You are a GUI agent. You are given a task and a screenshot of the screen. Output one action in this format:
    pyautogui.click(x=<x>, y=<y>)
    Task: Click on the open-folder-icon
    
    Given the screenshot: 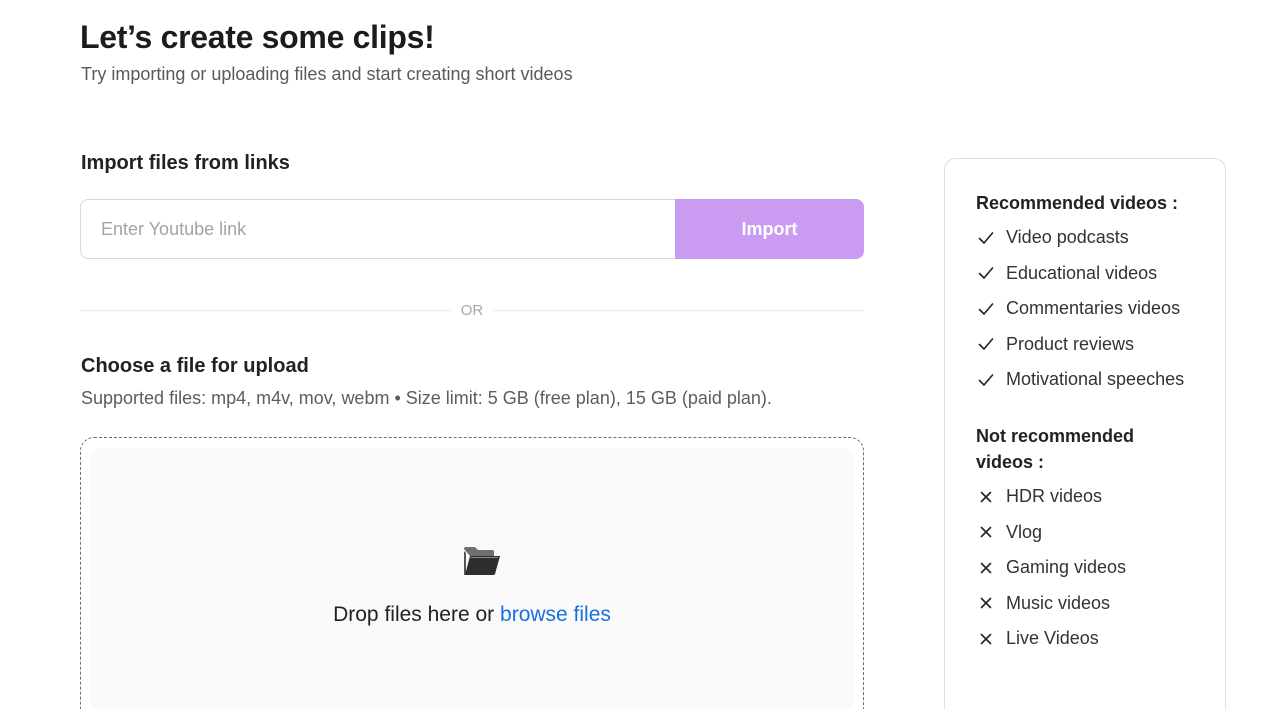 What is the action you would take?
    pyautogui.click(x=482, y=561)
    